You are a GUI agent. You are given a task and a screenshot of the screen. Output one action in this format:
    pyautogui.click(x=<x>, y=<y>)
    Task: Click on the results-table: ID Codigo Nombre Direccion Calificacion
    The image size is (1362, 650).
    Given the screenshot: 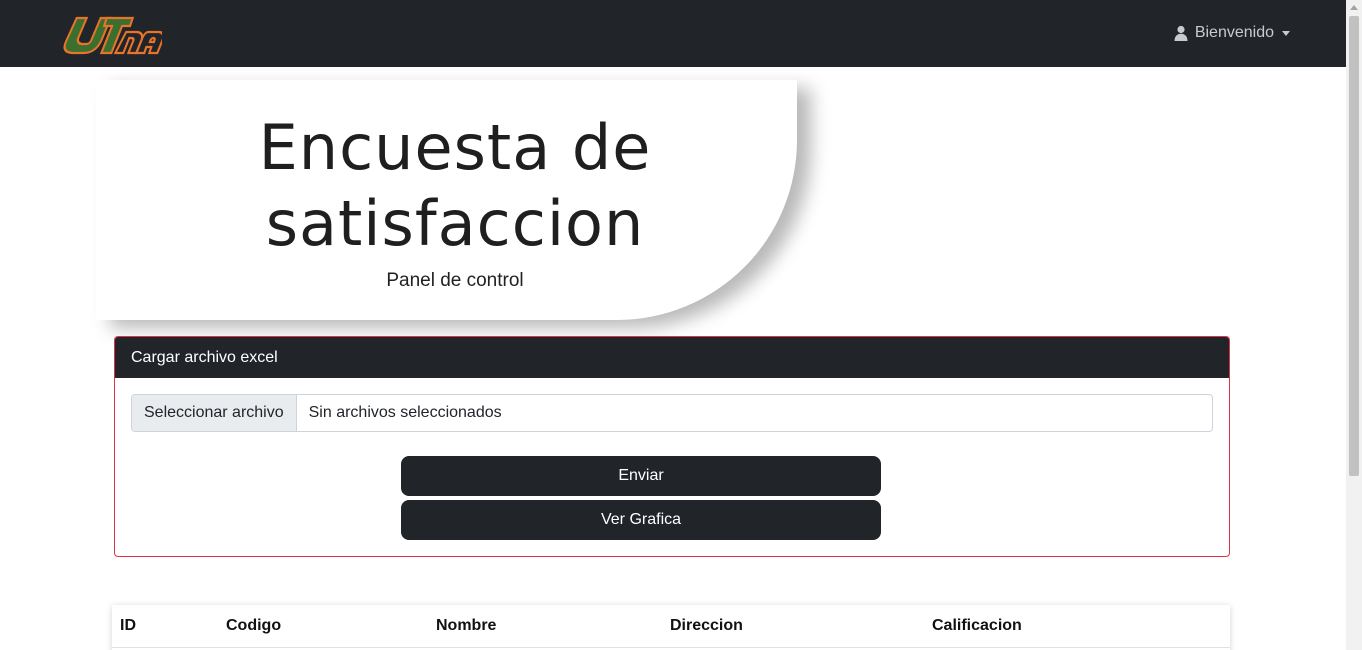 What is the action you would take?
    pyautogui.click(x=671, y=627)
    